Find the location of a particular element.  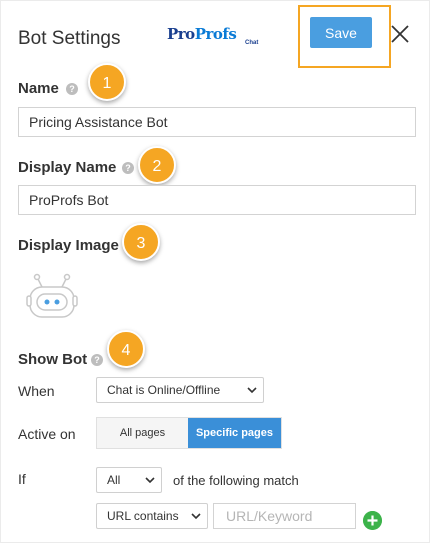

proprofs-chat-logo: ProProfs Chat is located at coordinates (217, 38).